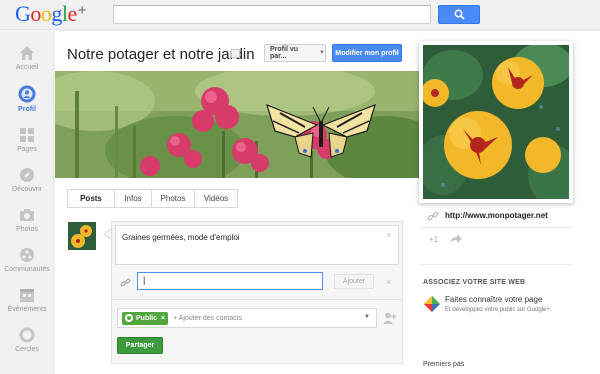 The height and width of the screenshot is (374, 600). Describe the element at coordinates (161, 54) in the screenshot. I see `page-title: Notre potager et notre jardin` at that location.